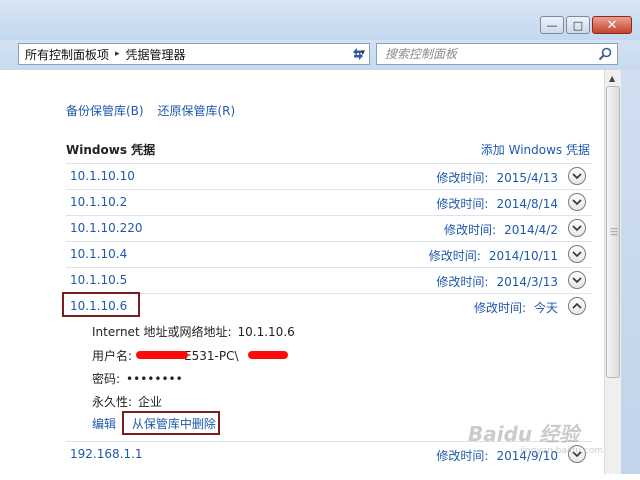 This screenshot has height=480, width=640. I want to click on refresh-button, so click(358, 54).